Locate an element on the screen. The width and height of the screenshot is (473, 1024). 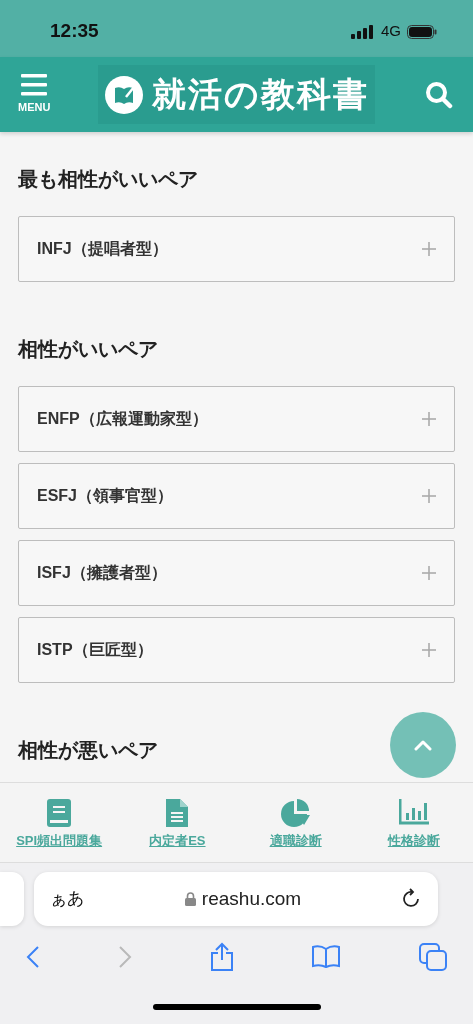
menu-icon is located at coordinates (34, 84).